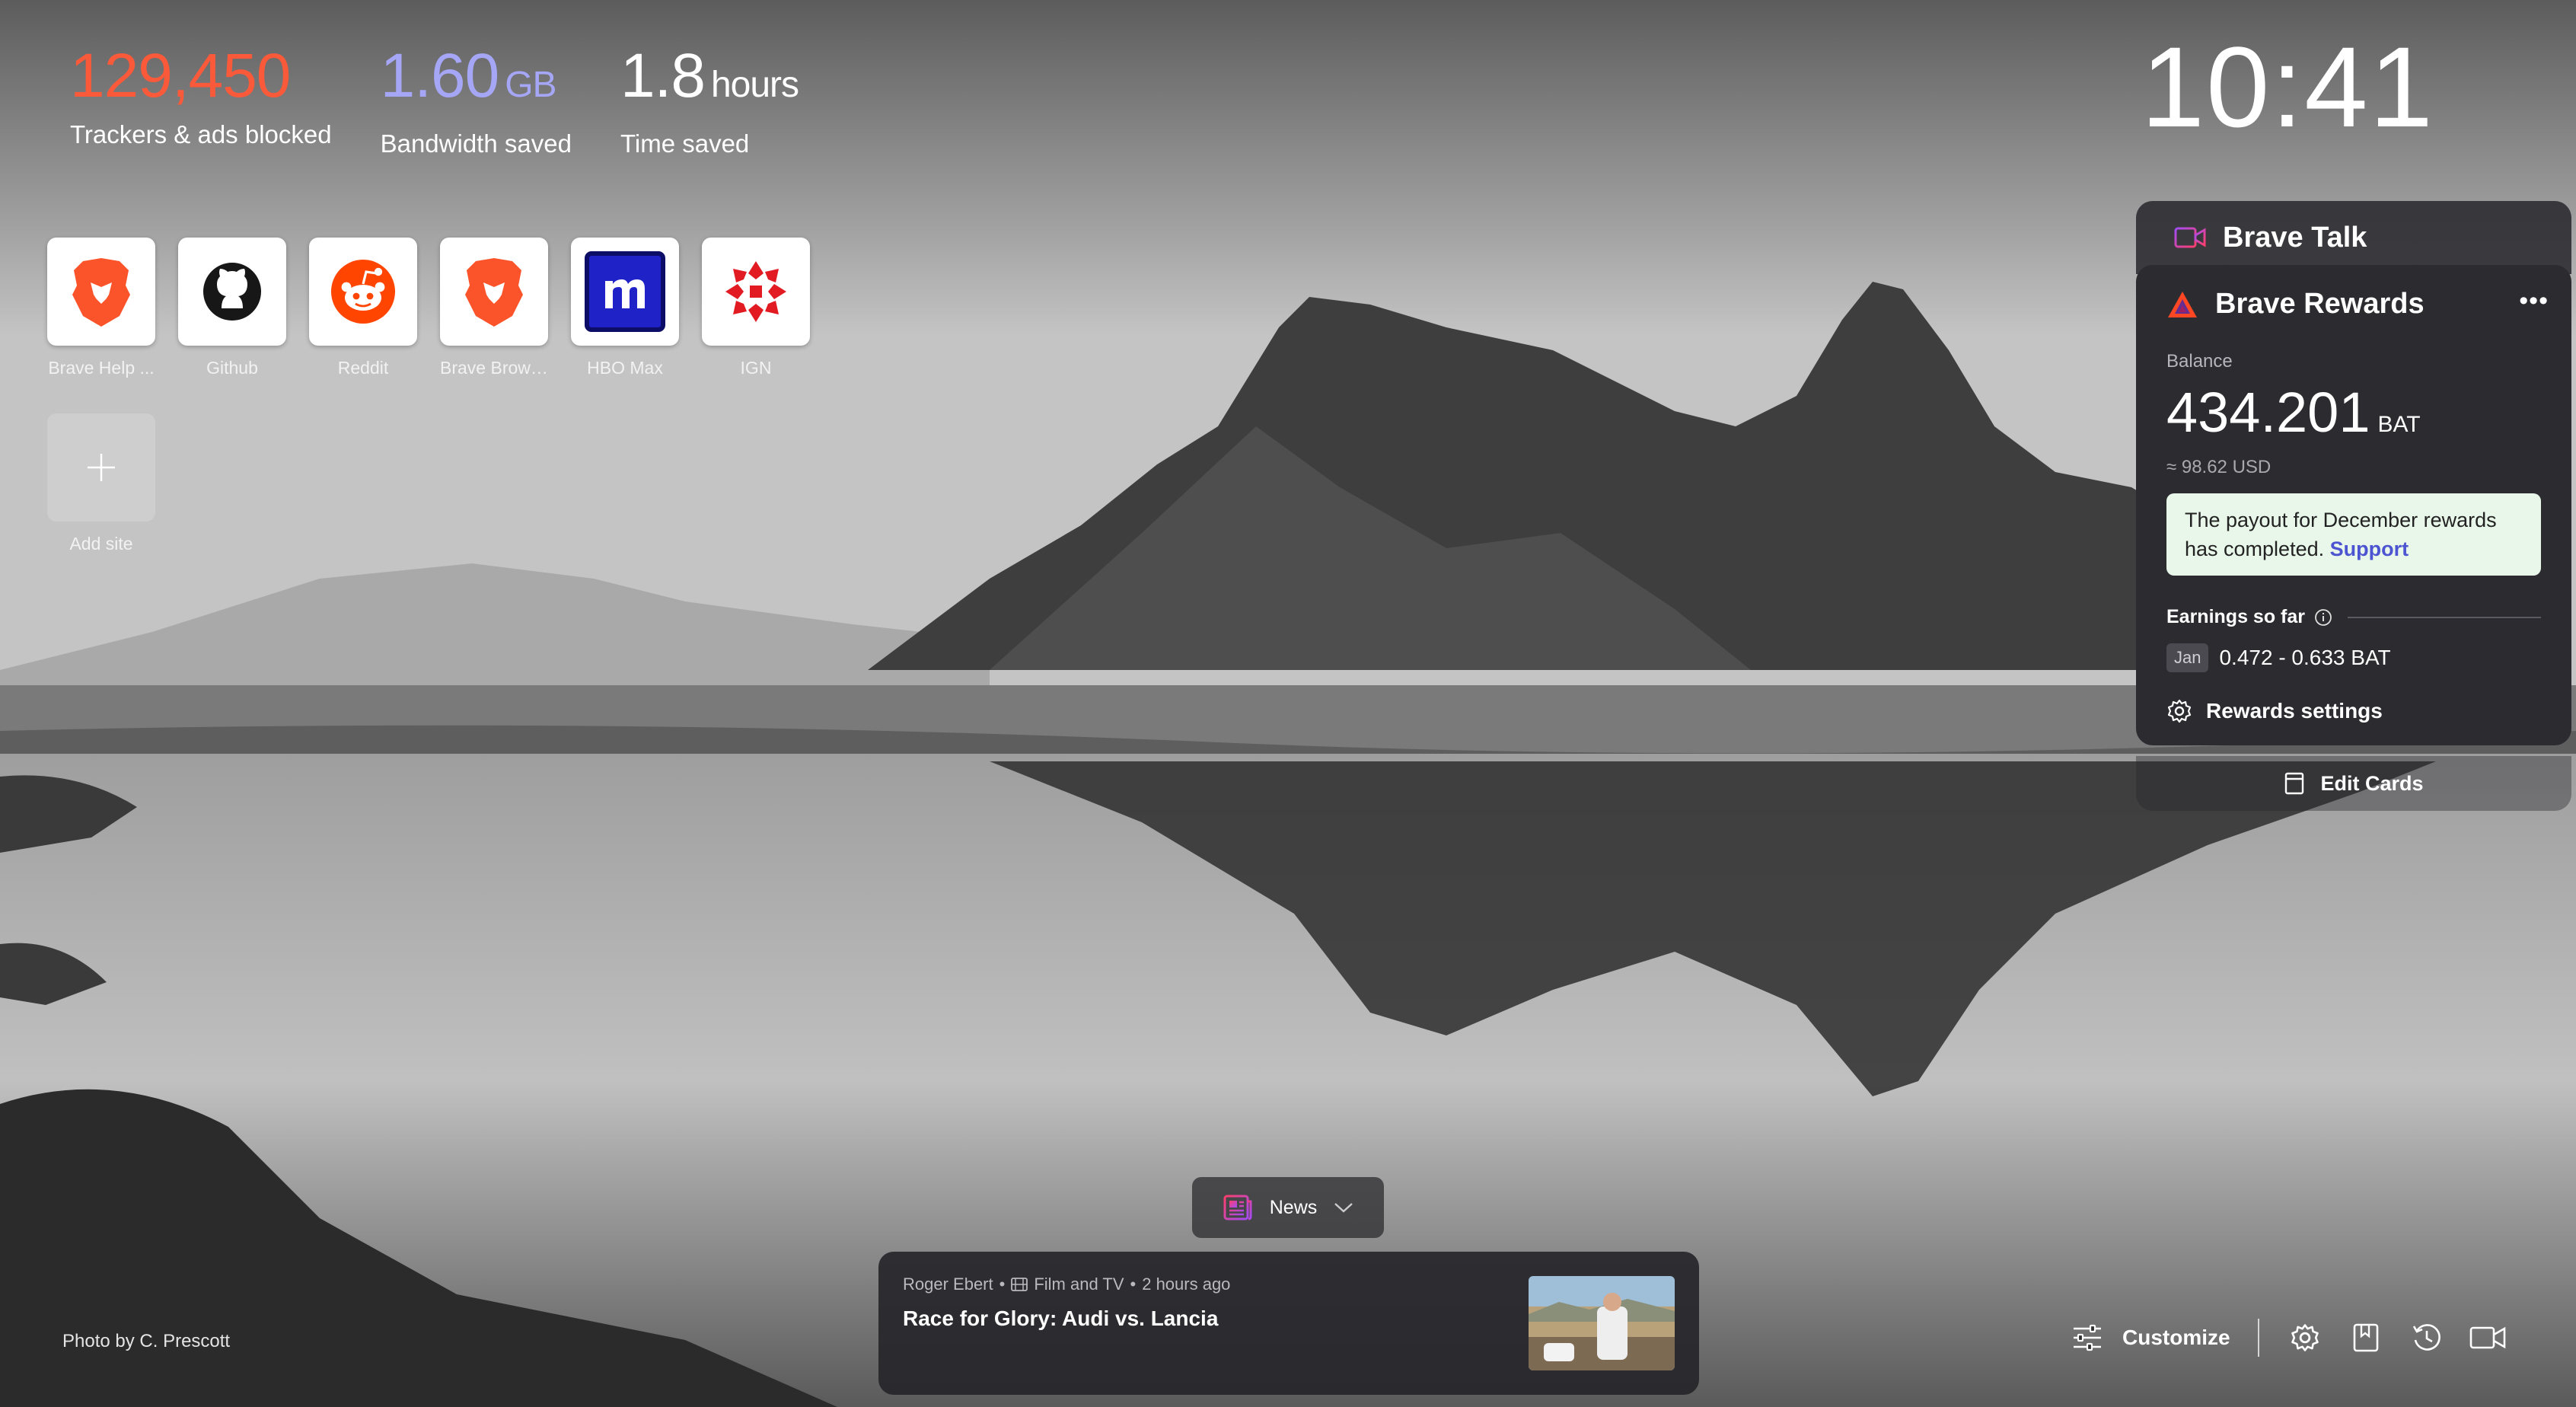  Describe the element at coordinates (2320, 304) in the screenshot. I see `brave-rewards-title: Brave Rewards` at that location.